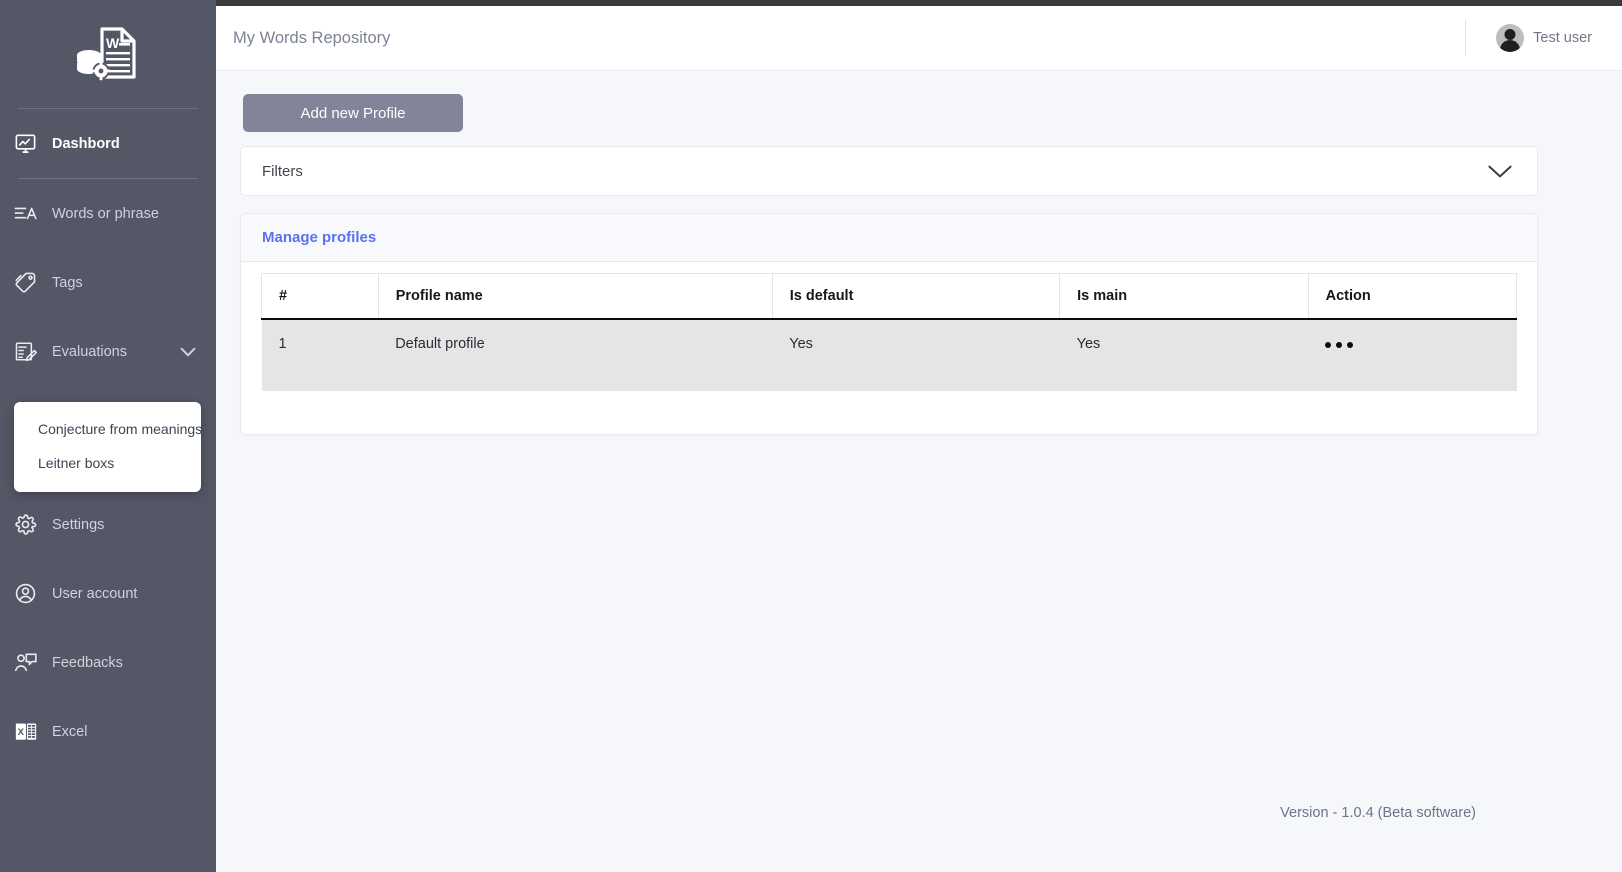 The height and width of the screenshot is (872, 1622). I want to click on cell-index: 1, so click(320, 355).